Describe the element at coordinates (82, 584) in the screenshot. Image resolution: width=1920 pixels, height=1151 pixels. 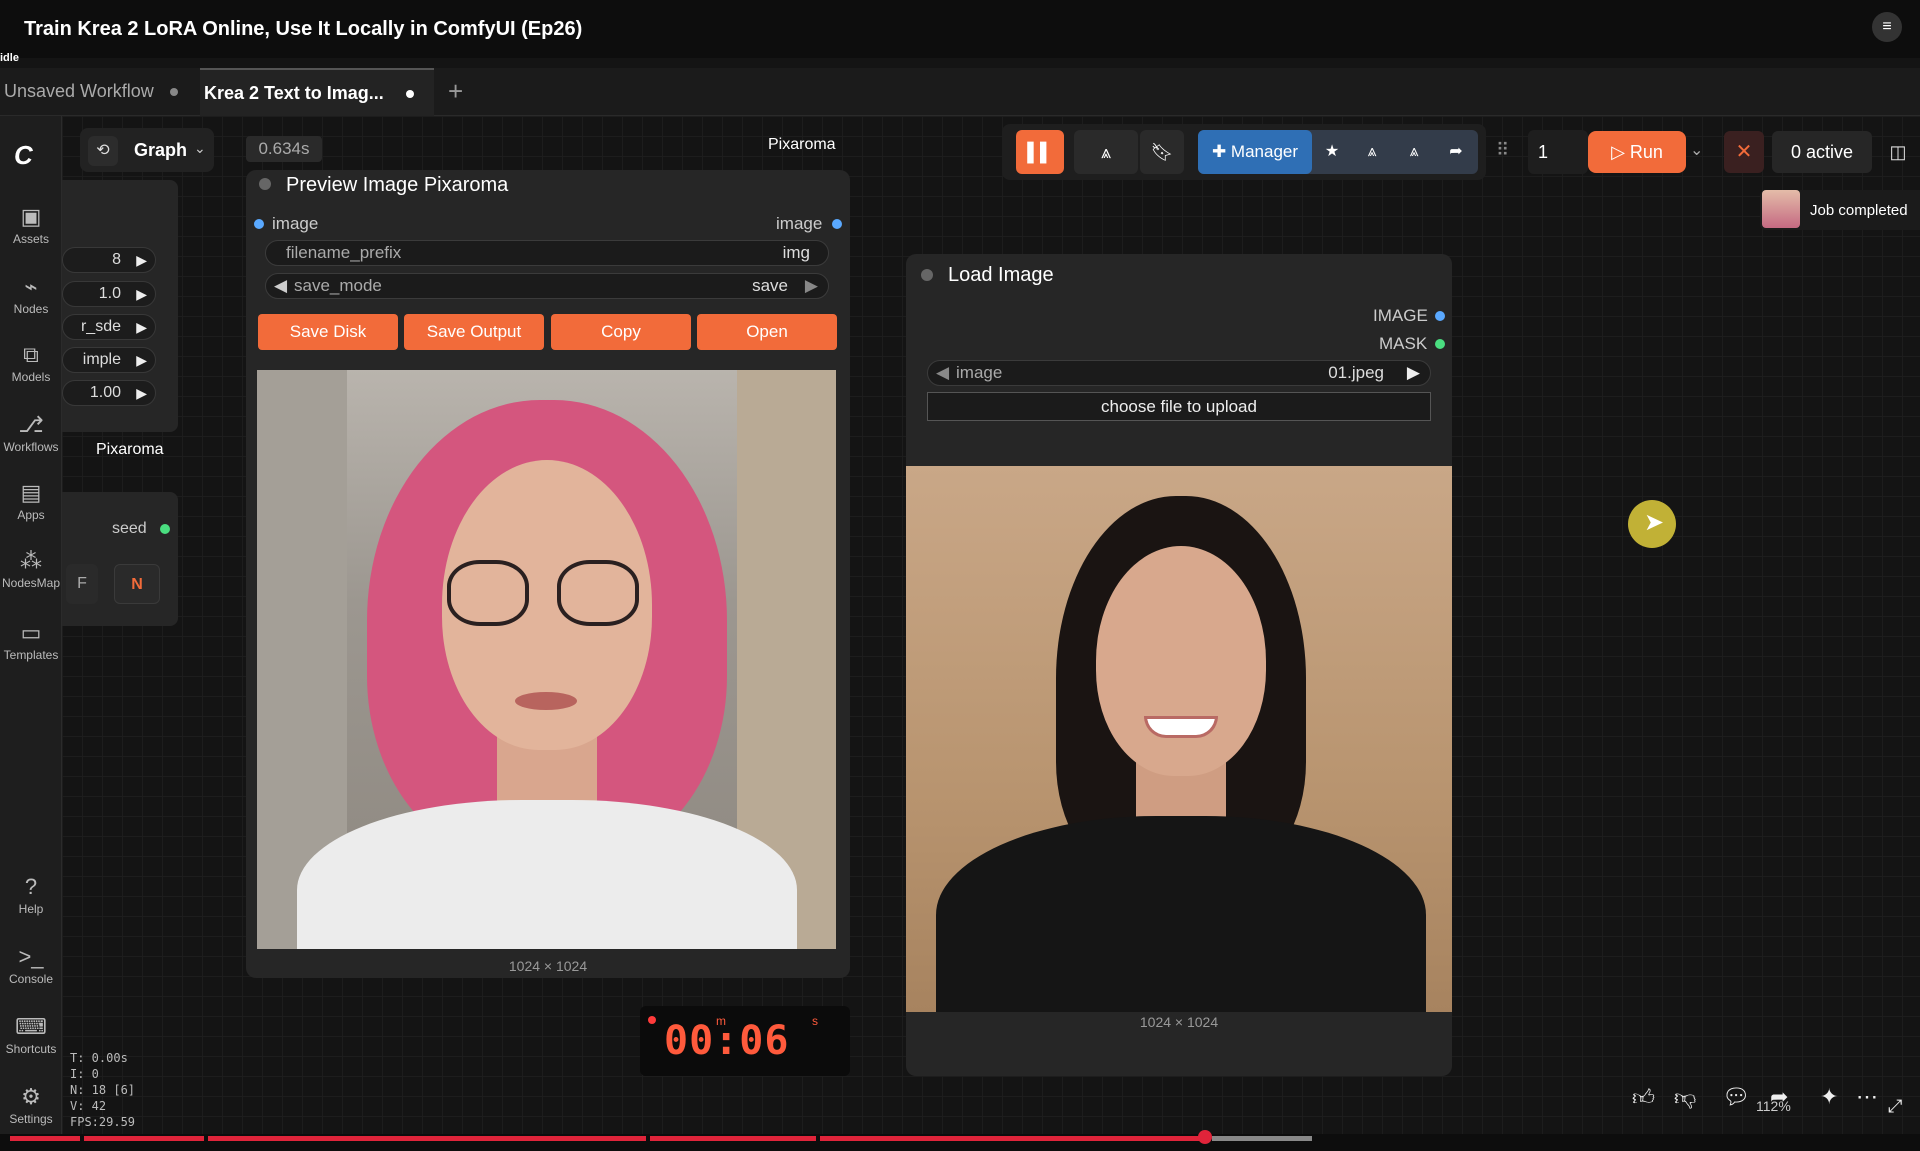
I see `f-button: F` at that location.